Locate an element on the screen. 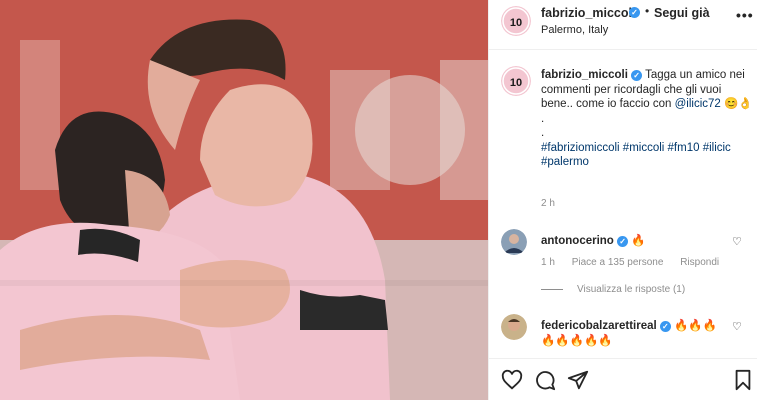  replies-line is located at coordinates (552, 289).